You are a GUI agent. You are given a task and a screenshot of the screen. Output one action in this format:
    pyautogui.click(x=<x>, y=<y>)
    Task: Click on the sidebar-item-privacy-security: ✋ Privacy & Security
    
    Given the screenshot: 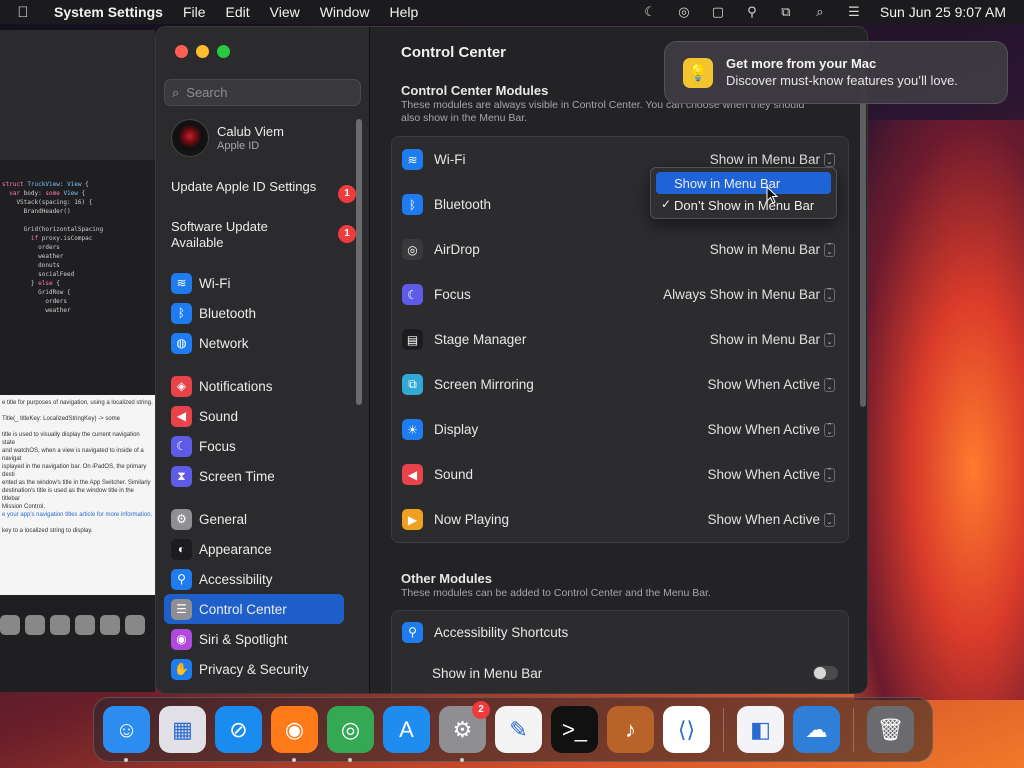 What is the action you would take?
    pyautogui.click(x=254, y=669)
    